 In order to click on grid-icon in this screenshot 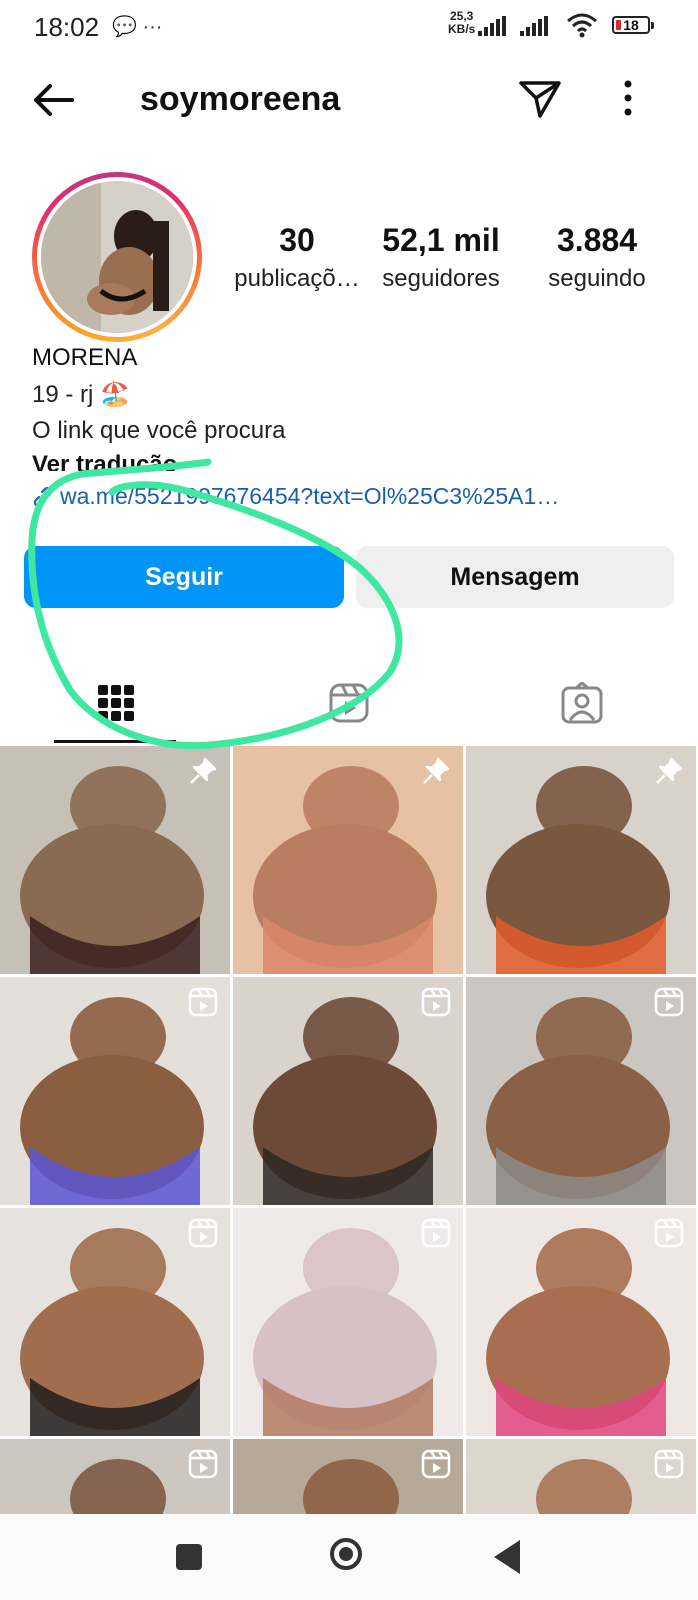, I will do `click(116, 703)`.